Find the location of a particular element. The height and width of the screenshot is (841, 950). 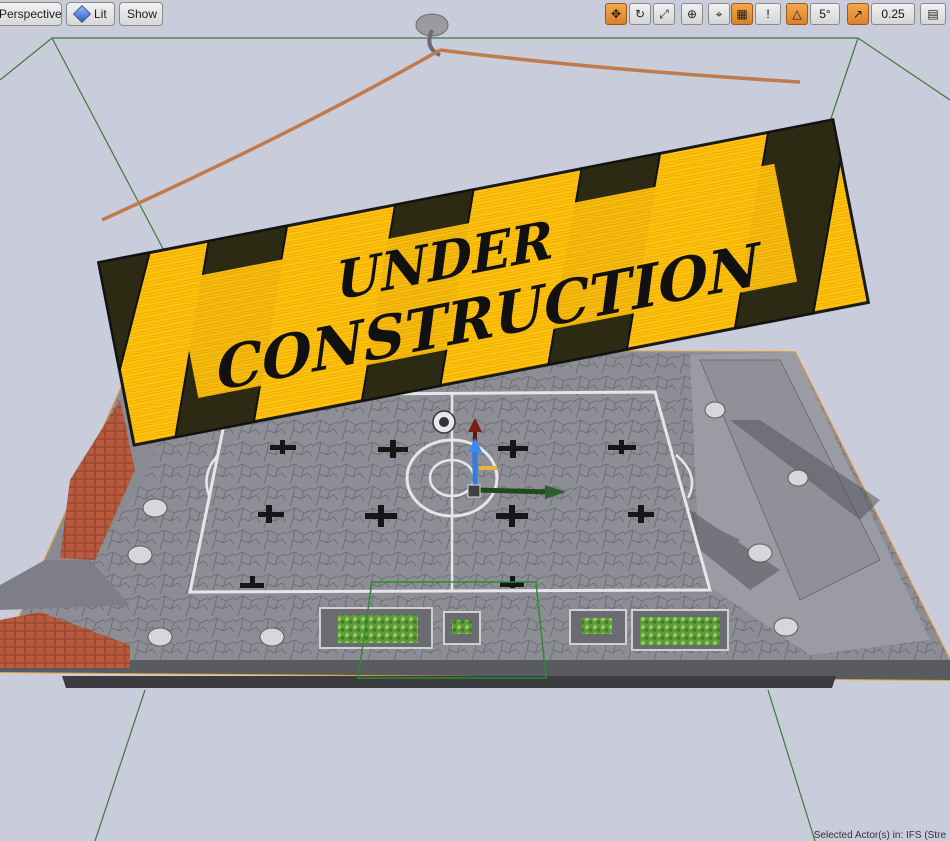

globe-icon: ⊕ is located at coordinates (692, 14).